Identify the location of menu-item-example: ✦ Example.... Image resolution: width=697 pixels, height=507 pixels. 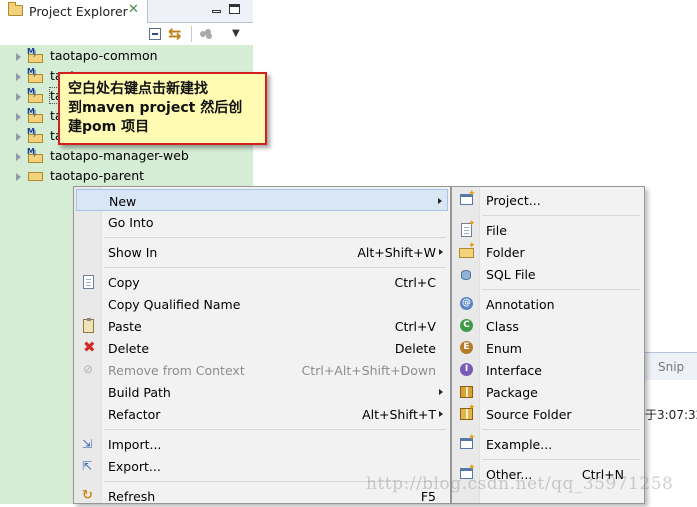
(548, 444).